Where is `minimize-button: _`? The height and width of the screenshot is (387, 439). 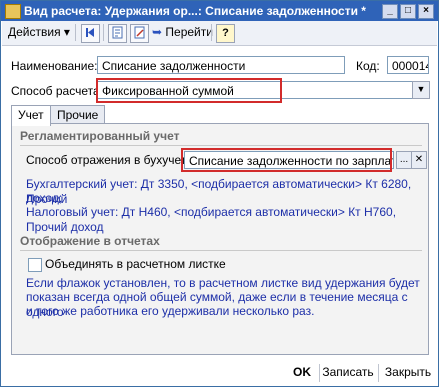
minimize-button: _ is located at coordinates (390, 11).